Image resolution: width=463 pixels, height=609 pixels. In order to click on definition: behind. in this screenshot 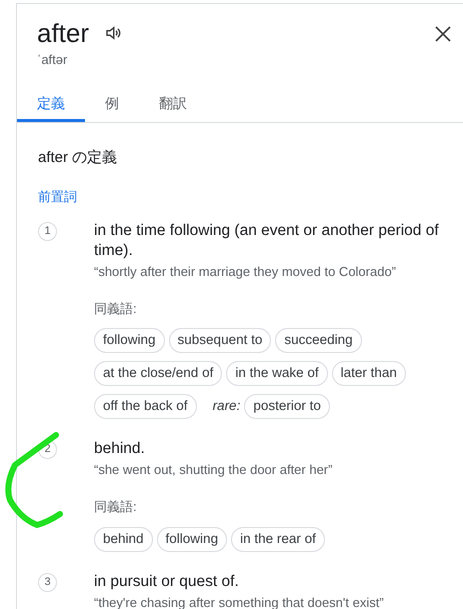, I will do `click(120, 449)`.